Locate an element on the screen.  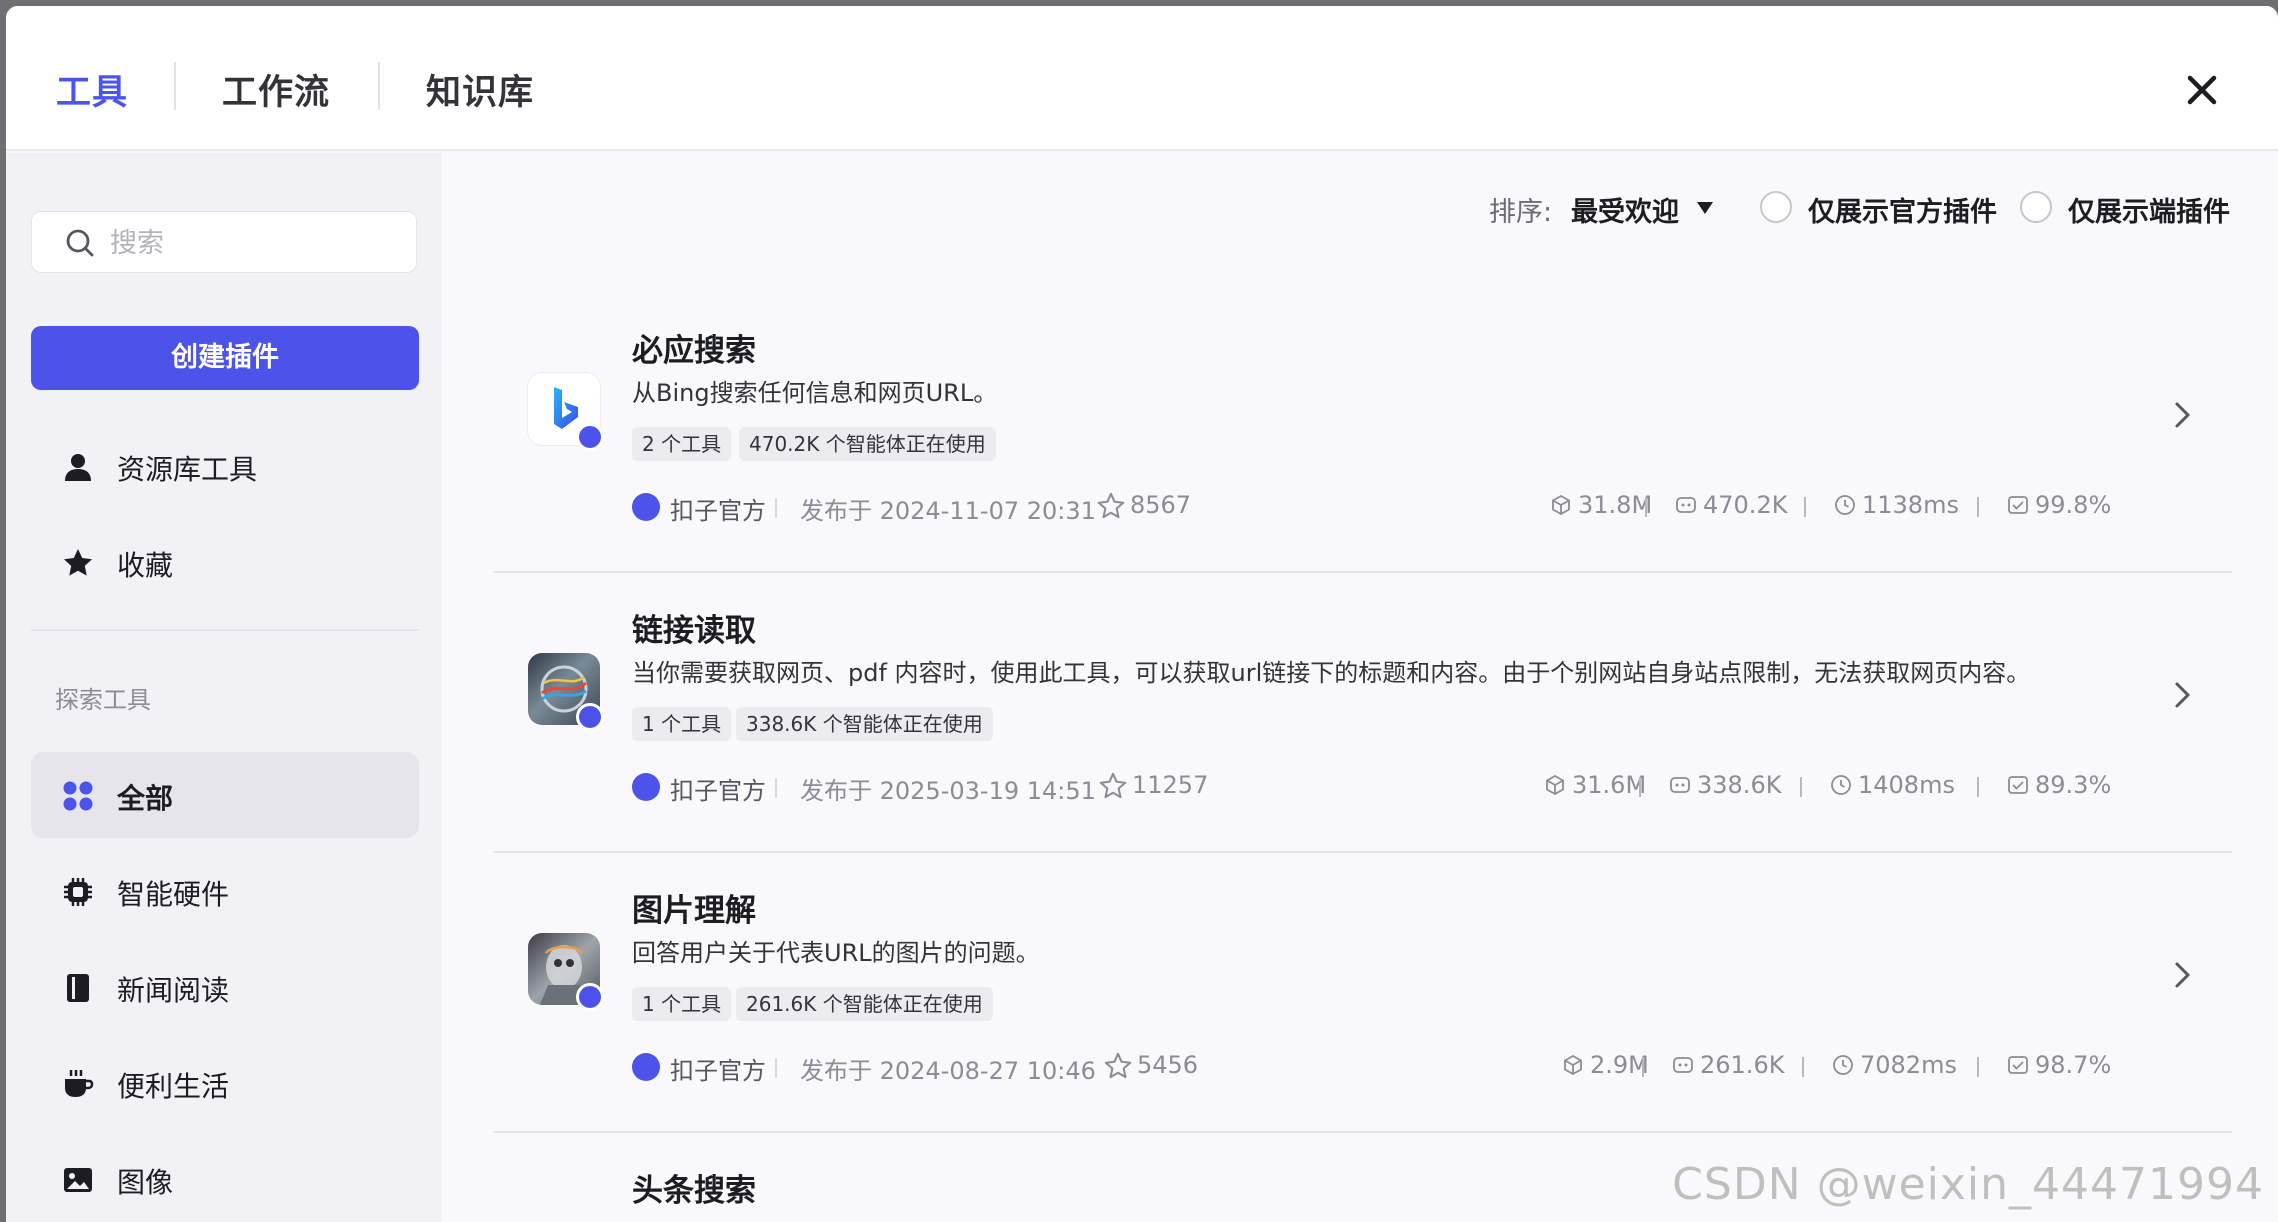
close-button is located at coordinates (2202, 90).